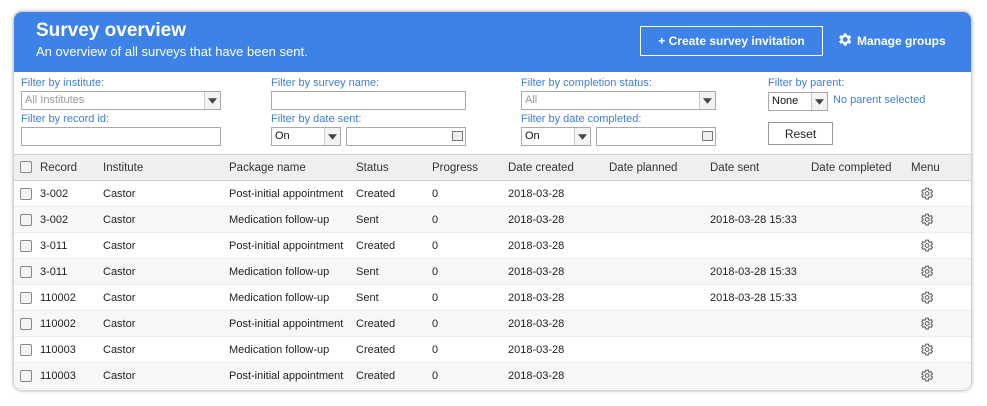 This screenshot has width=987, height=406. I want to click on reset-button: Reset, so click(800, 133).